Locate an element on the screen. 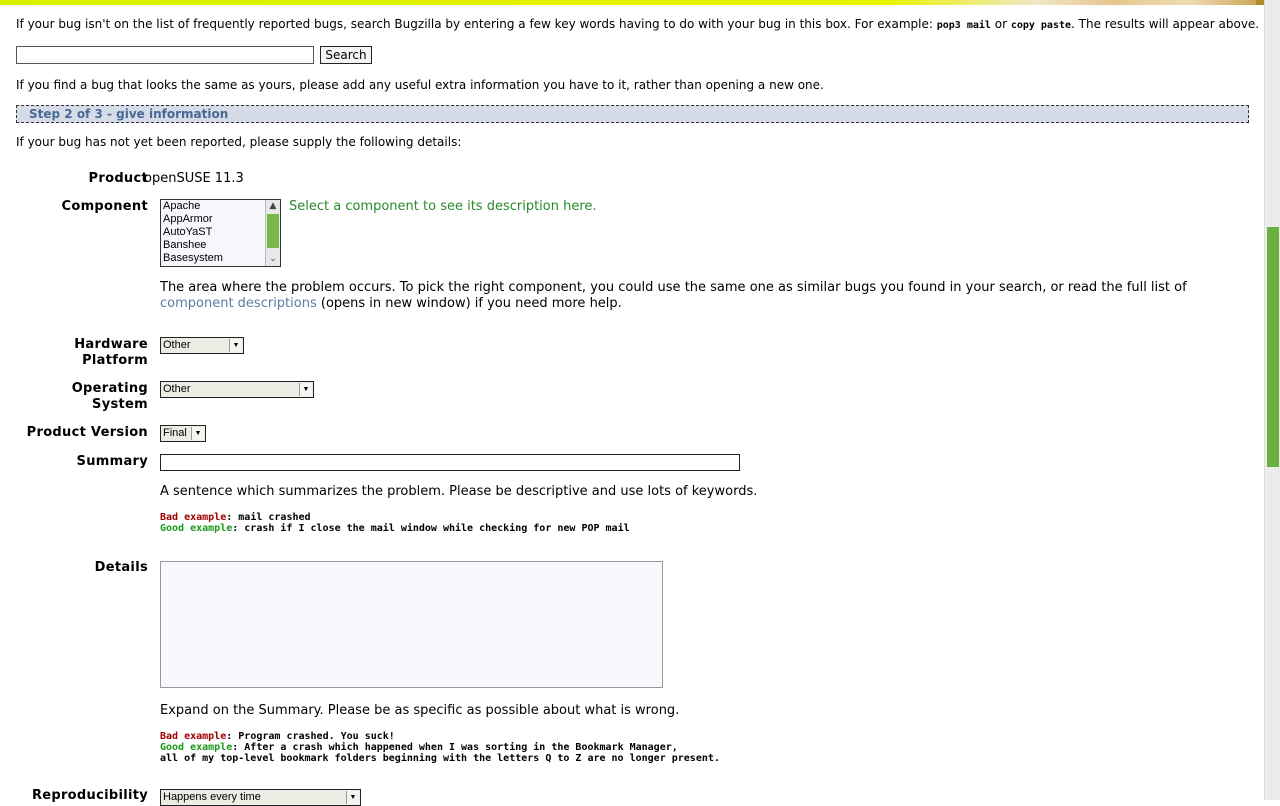 This screenshot has height=806, width=1280. page-scroll-thumb is located at coordinates (1273, 347).